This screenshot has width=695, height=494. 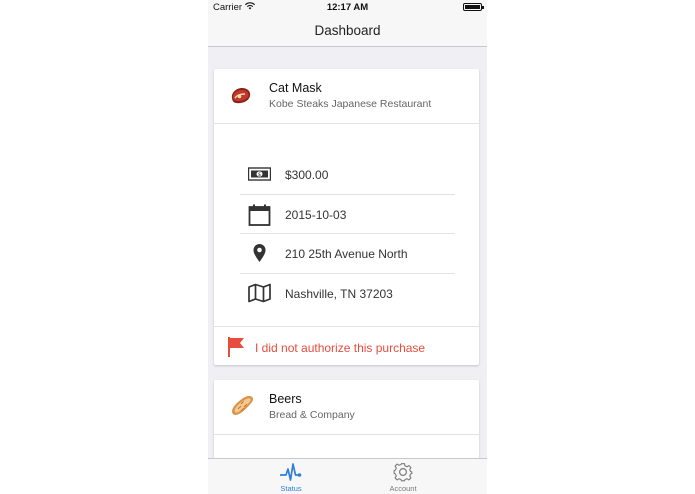 I want to click on card-header: Beers Bread & Company, so click(x=346, y=407).